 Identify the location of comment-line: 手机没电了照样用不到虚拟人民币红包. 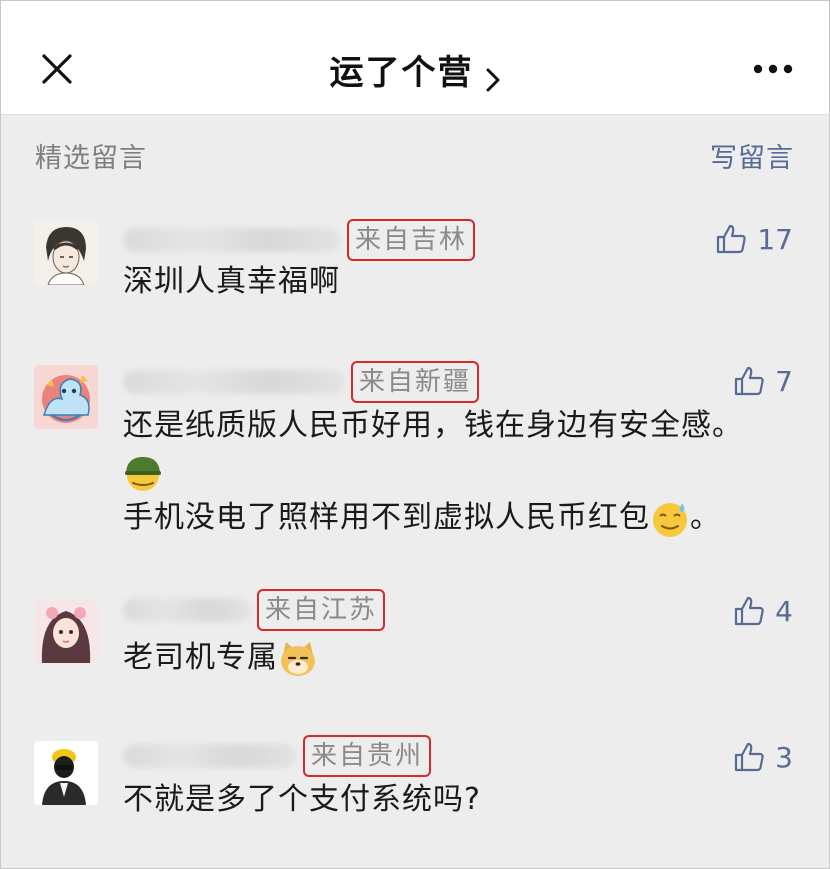
(386, 517).